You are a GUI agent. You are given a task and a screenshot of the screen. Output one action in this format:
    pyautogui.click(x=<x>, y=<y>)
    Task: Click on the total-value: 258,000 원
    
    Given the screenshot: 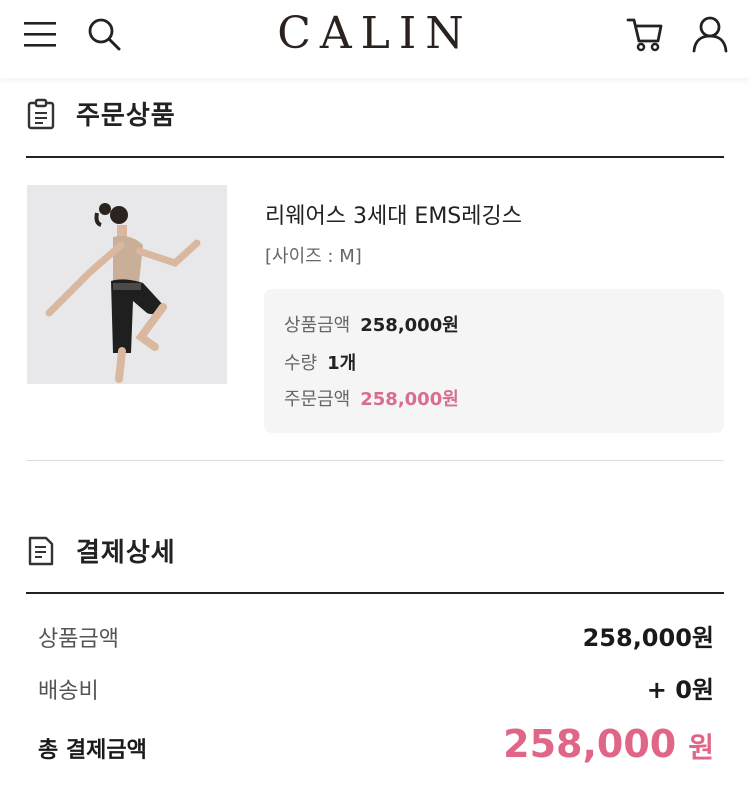 What is the action you would take?
    pyautogui.click(x=608, y=744)
    